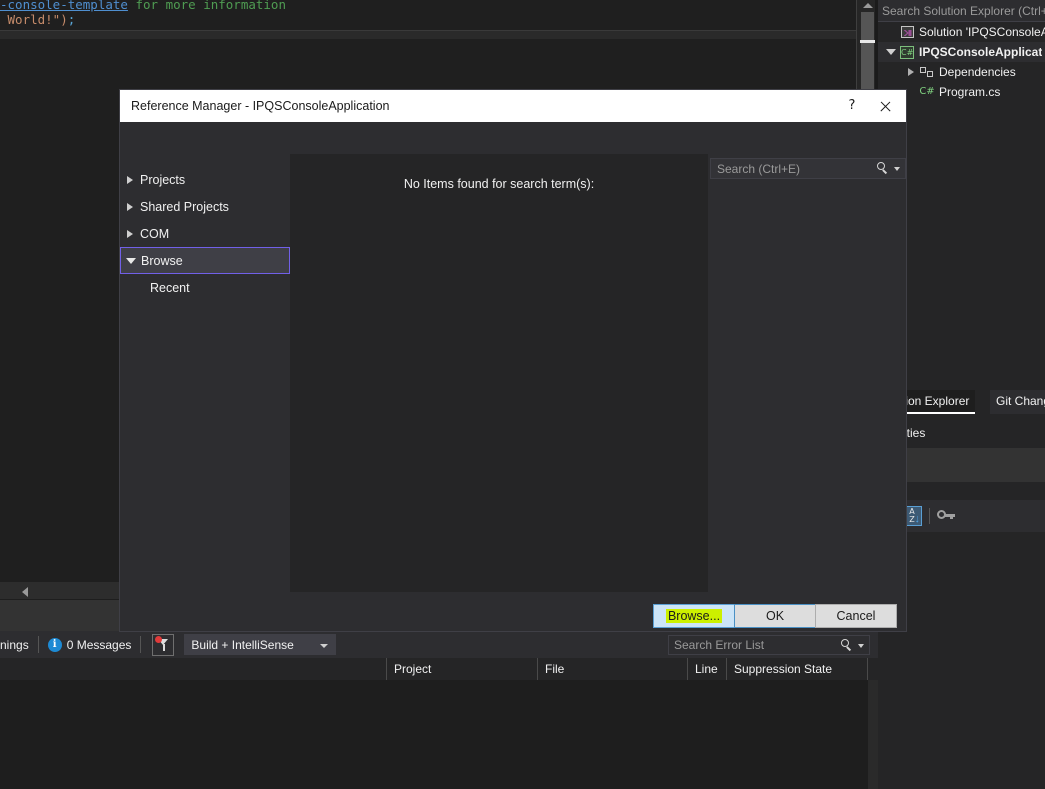 This screenshot has height=789, width=1045. Describe the element at coordinates (927, 72) in the screenshot. I see `dependencies-icon` at that location.